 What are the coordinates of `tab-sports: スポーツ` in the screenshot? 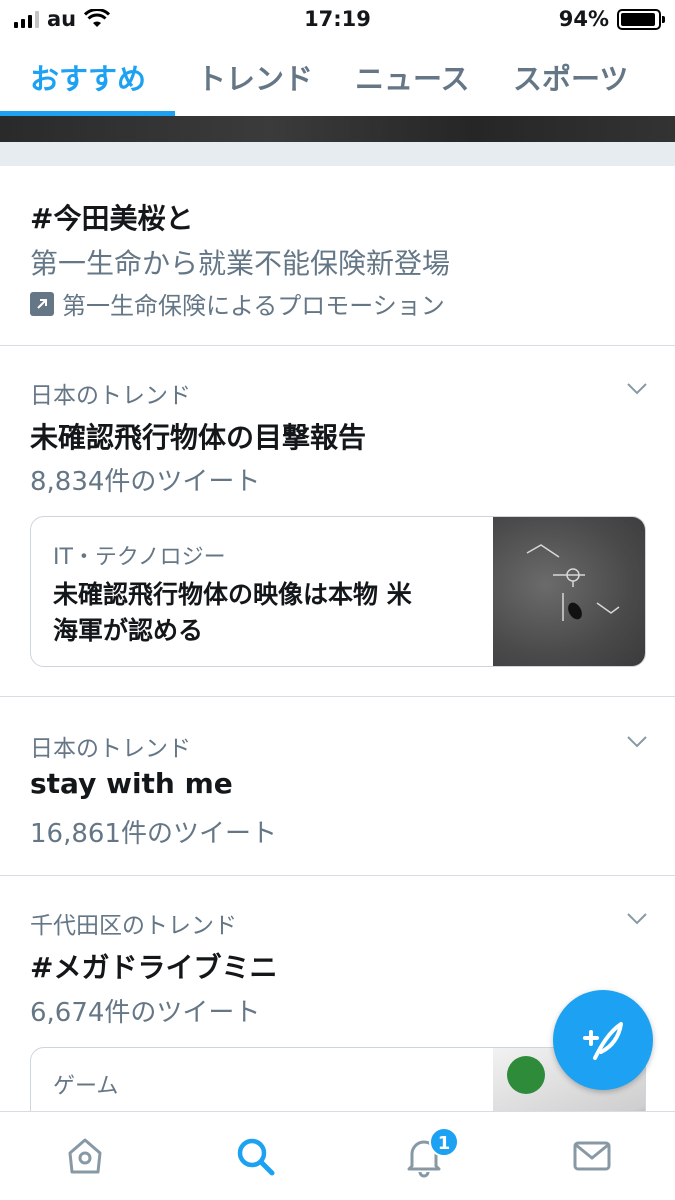 It's located at (570, 77).